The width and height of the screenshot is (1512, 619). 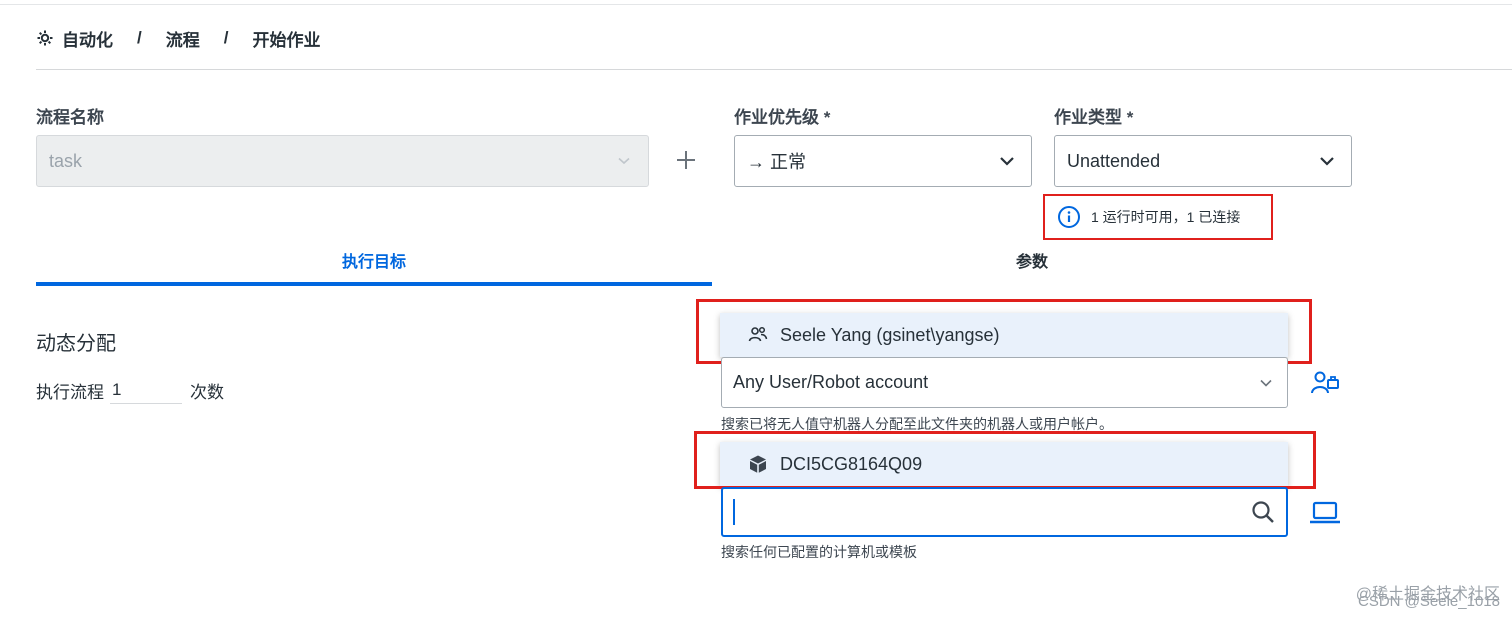 What do you see at coordinates (70, 117) in the screenshot?
I see `process-name-label: 流程名称` at bounding box center [70, 117].